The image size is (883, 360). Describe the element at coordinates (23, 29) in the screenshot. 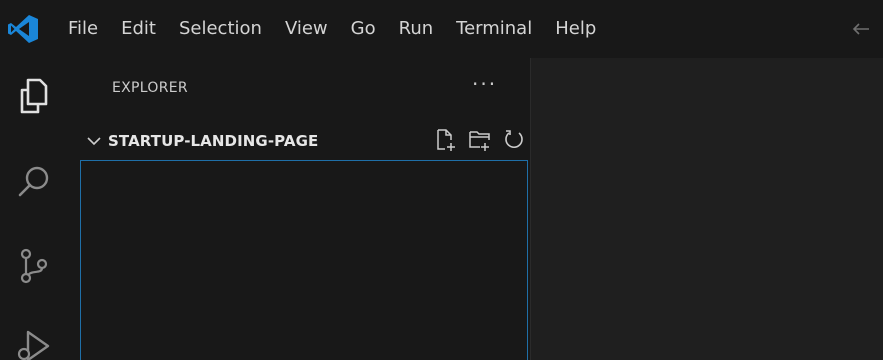

I see `vscode-logo-icon` at that location.